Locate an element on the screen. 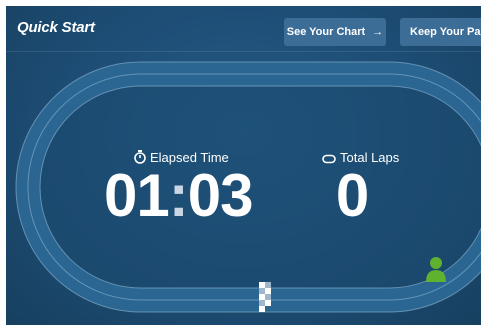  loop-icon is located at coordinates (329, 159).